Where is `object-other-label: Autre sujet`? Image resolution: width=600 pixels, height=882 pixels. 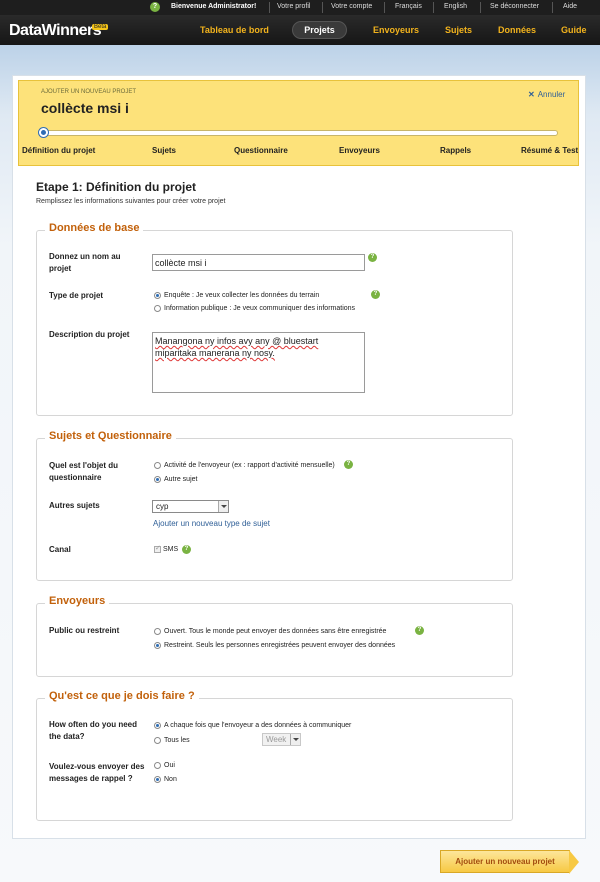
object-other-label: Autre sujet is located at coordinates (181, 479).